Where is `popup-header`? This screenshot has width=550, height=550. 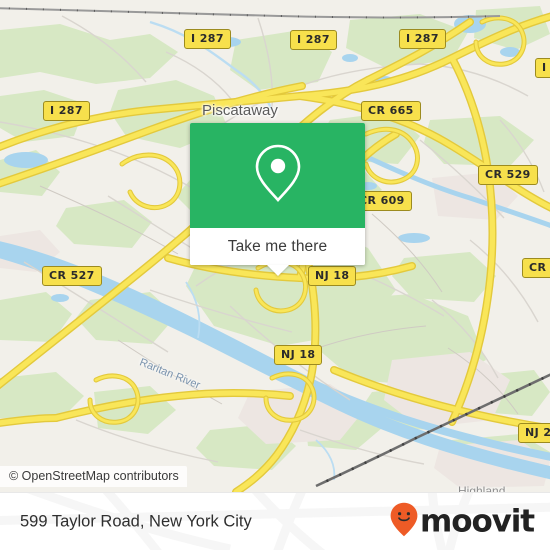
popup-header is located at coordinates (277, 175).